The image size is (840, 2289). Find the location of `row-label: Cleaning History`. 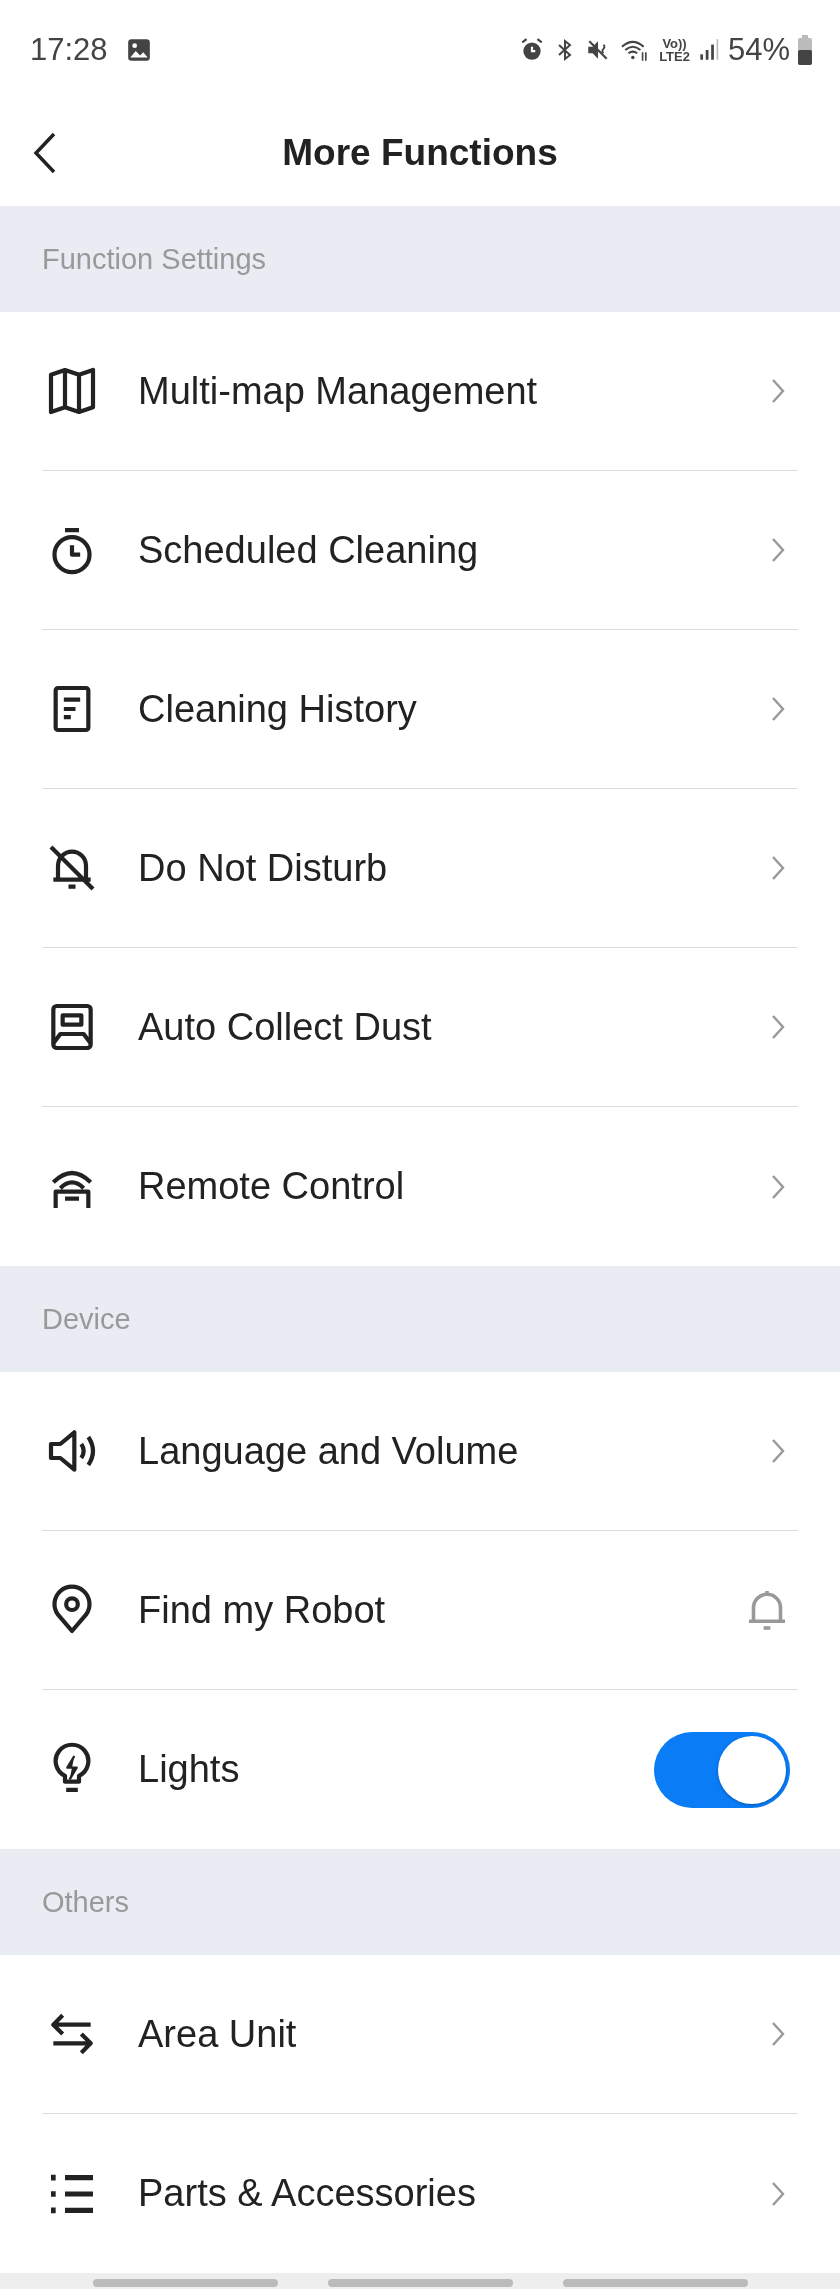

row-label: Cleaning History is located at coordinates (278, 709).